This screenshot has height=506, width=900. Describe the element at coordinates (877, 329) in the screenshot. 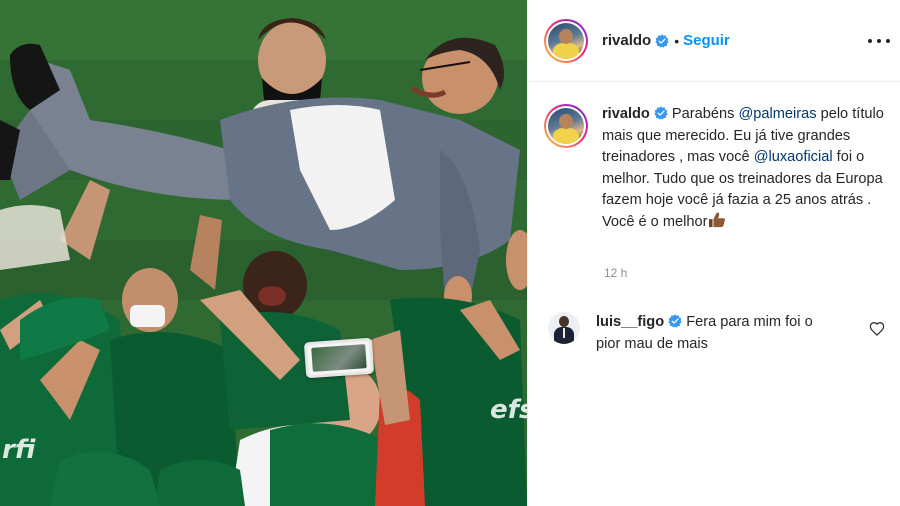

I see `heart-icon` at that location.